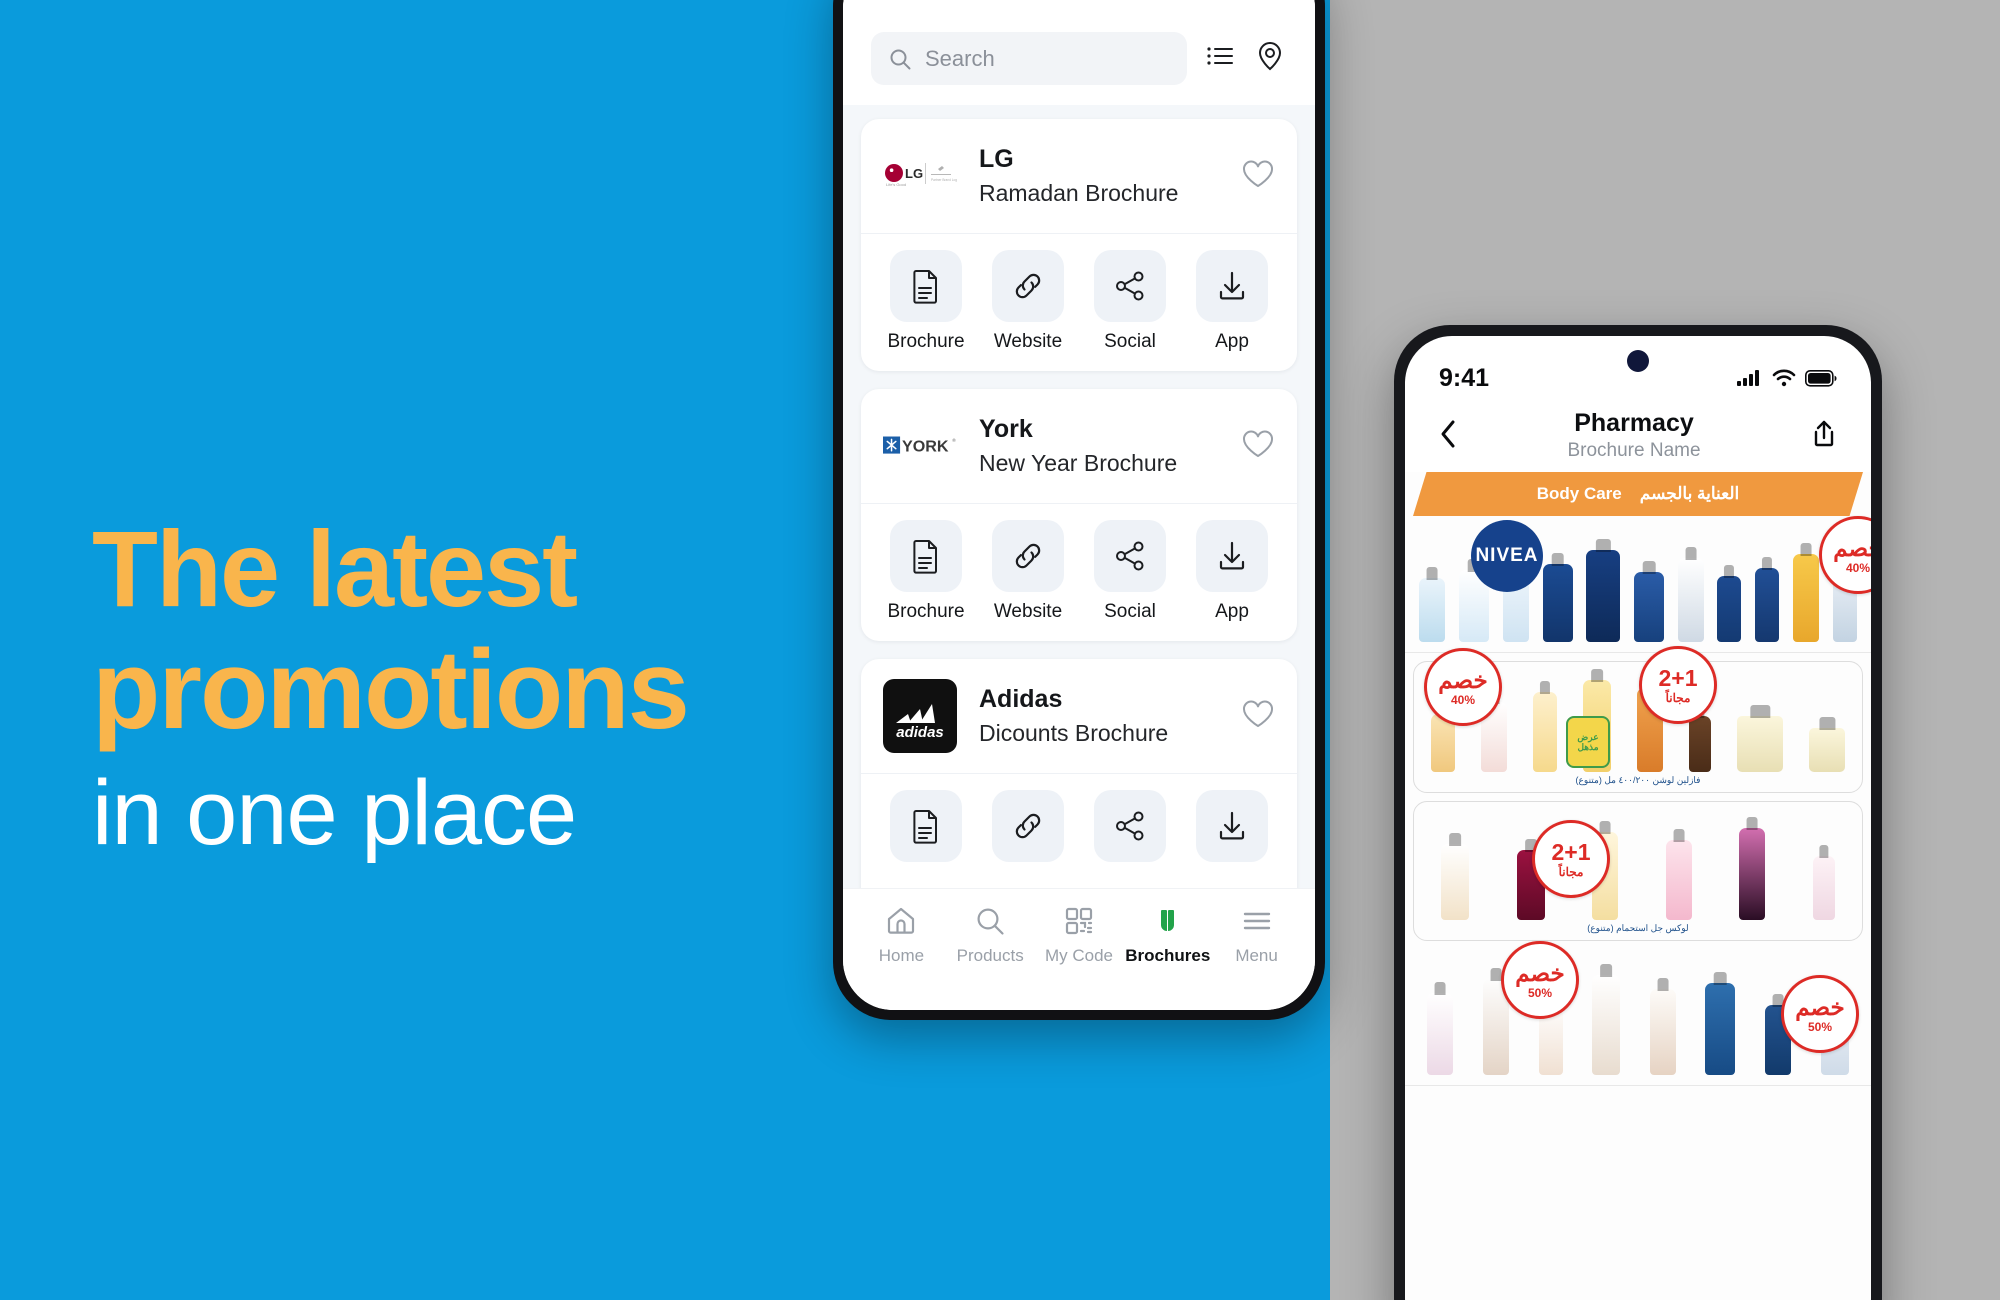 This screenshot has width=2000, height=1300. I want to click on brochure-row-soaps: خصم 50% خصم 50%, so click(1638, 1013).